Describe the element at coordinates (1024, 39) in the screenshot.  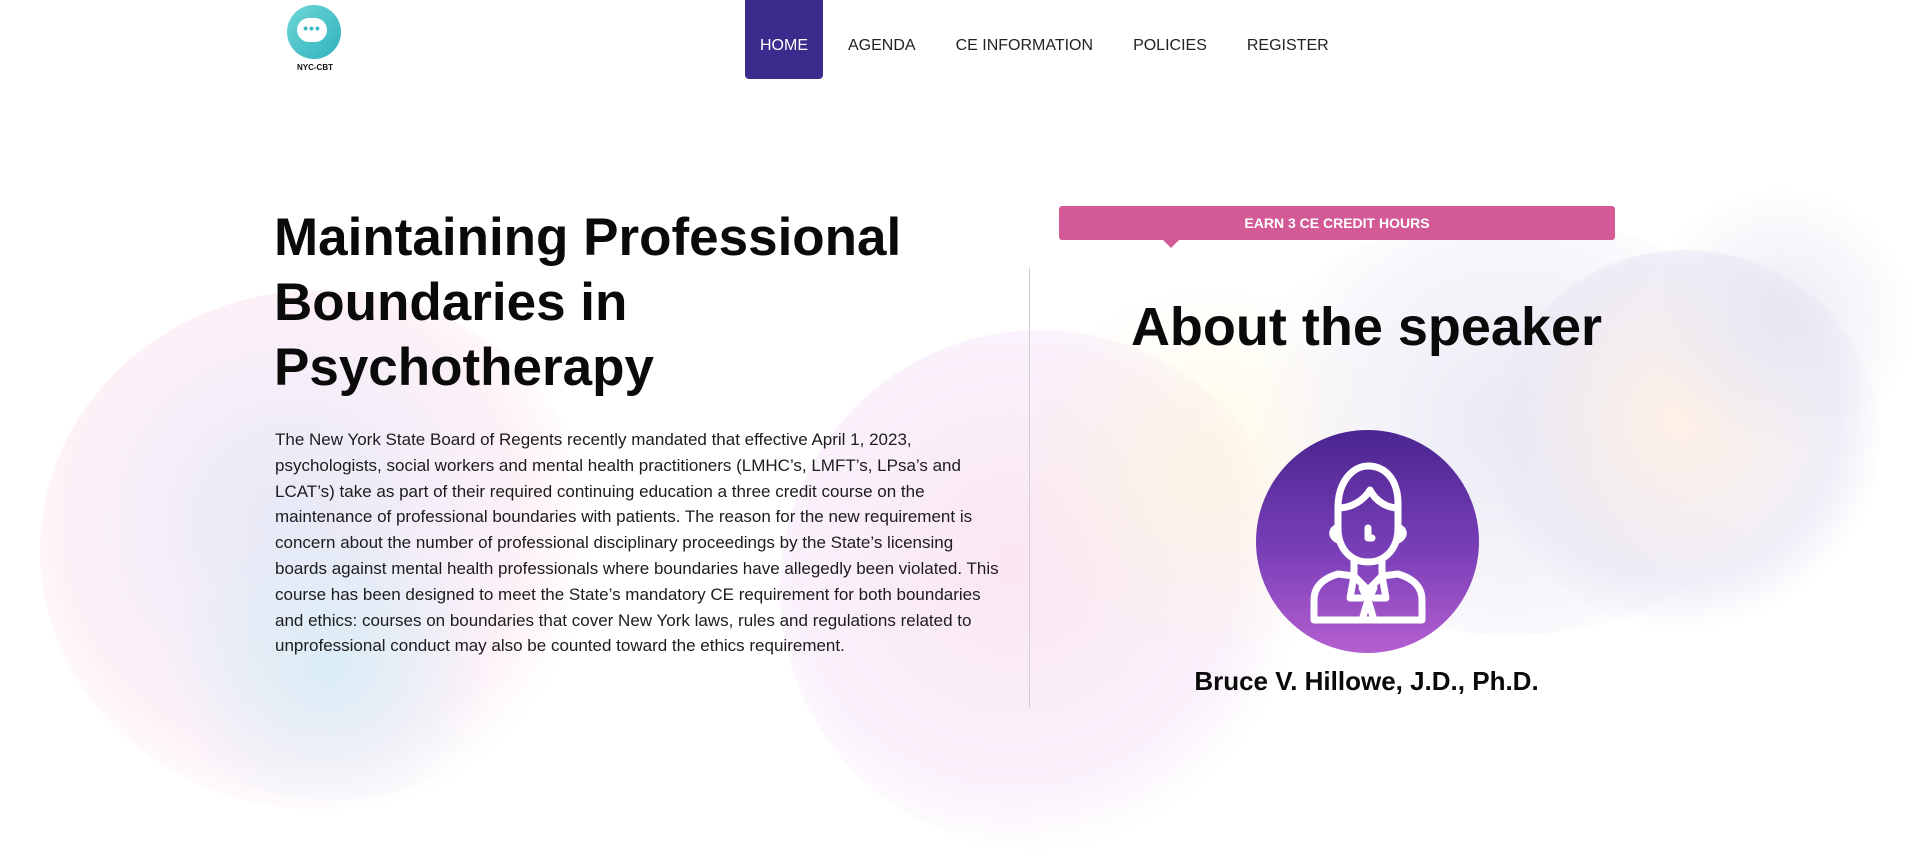
I see `nav-item-ce-information: CE INFORMATION` at that location.